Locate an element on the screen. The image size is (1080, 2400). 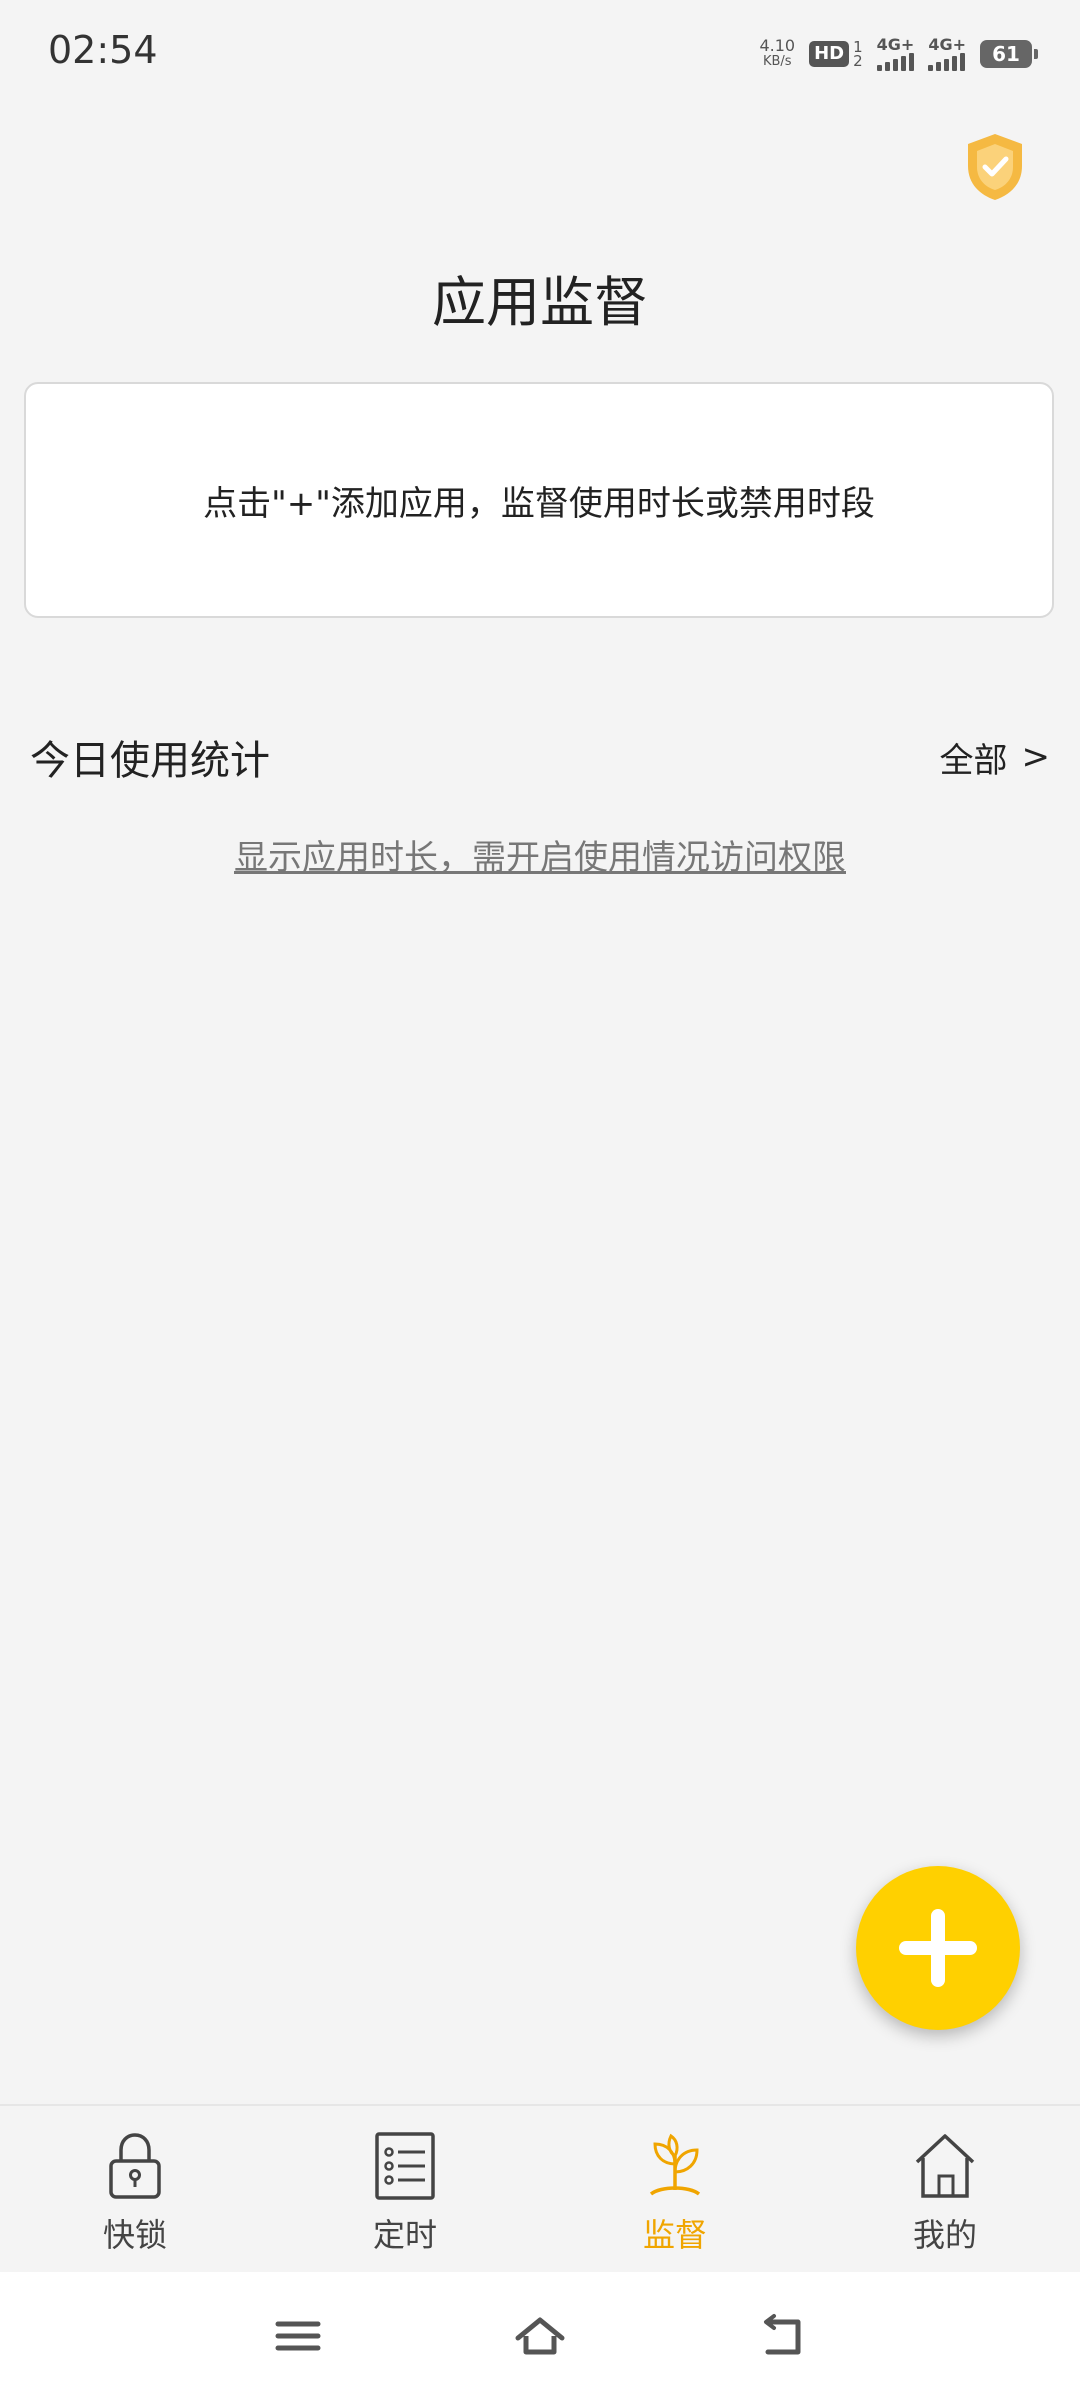
tab-mine: 我的 is located at coordinates (945, 2190).